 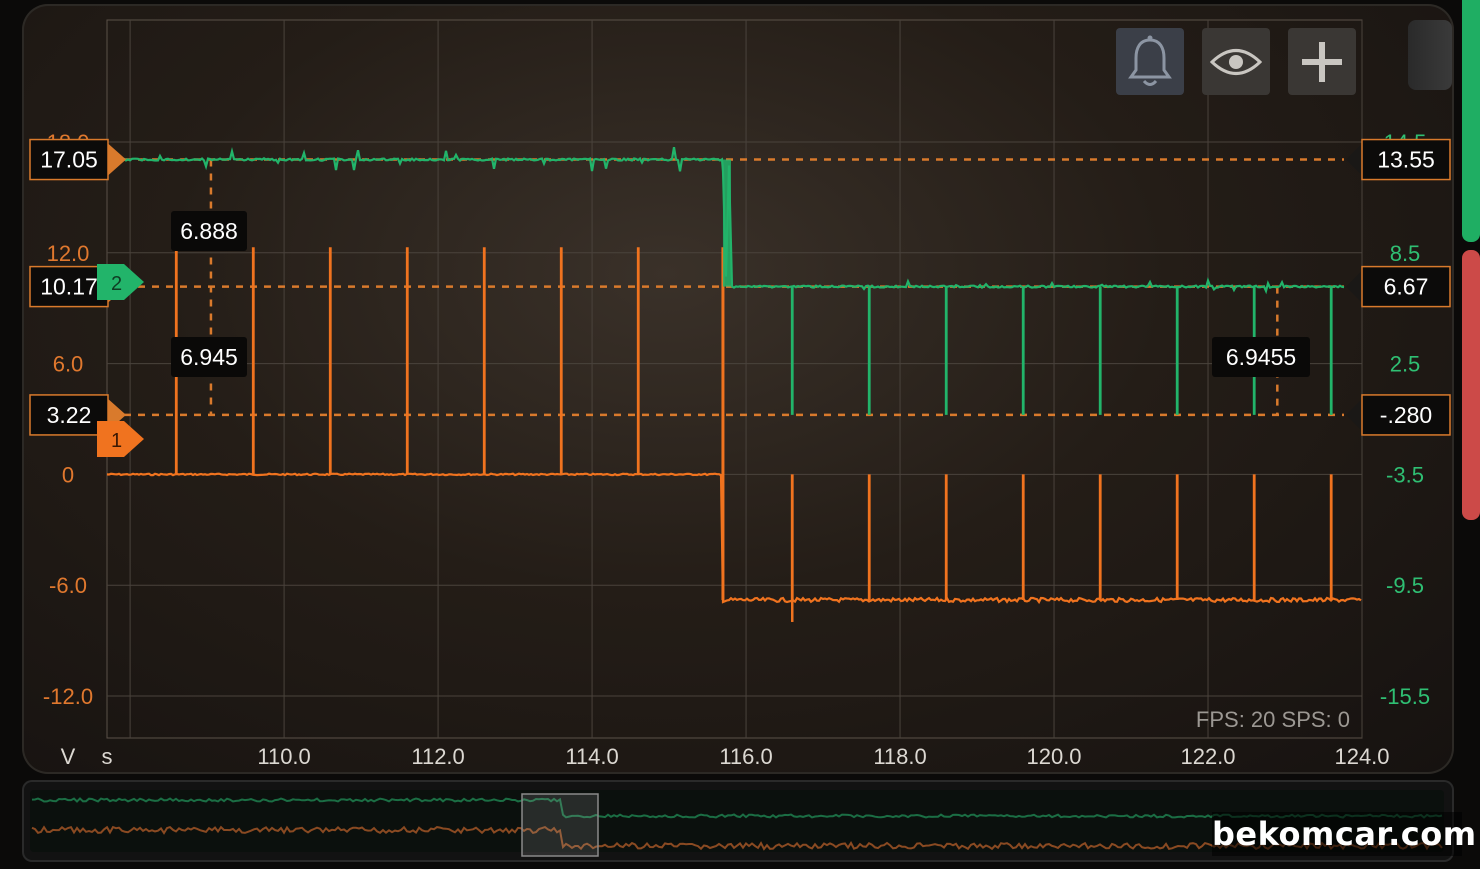 I want to click on right-tick-label: -9.5, so click(x=1405, y=585).